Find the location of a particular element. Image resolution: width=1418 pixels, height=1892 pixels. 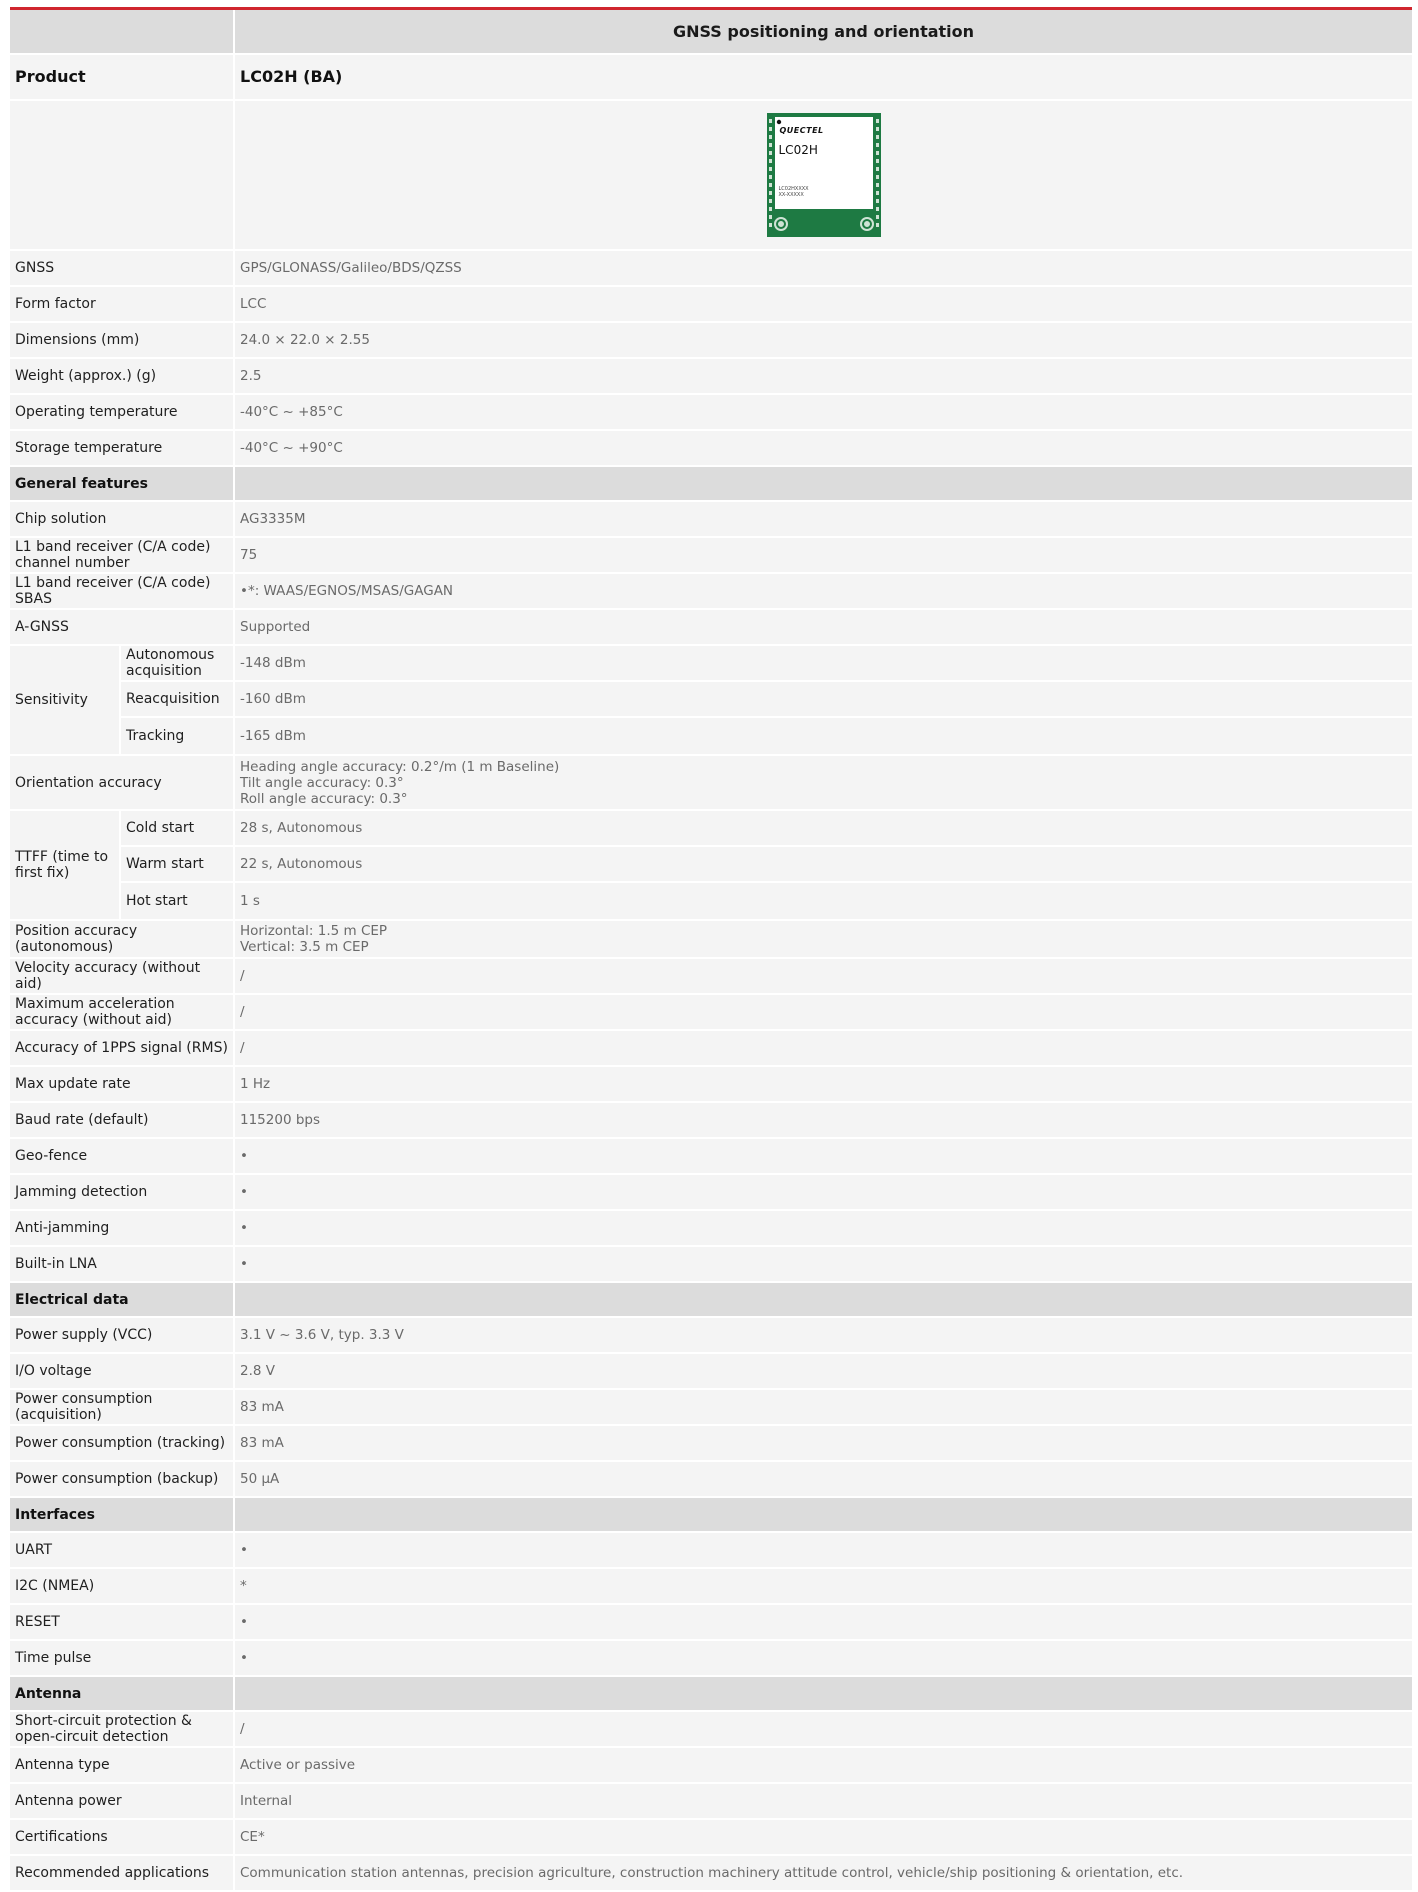

row-value: GPS/GLONASS/Galileo/BDS/QZSS is located at coordinates (823, 268).